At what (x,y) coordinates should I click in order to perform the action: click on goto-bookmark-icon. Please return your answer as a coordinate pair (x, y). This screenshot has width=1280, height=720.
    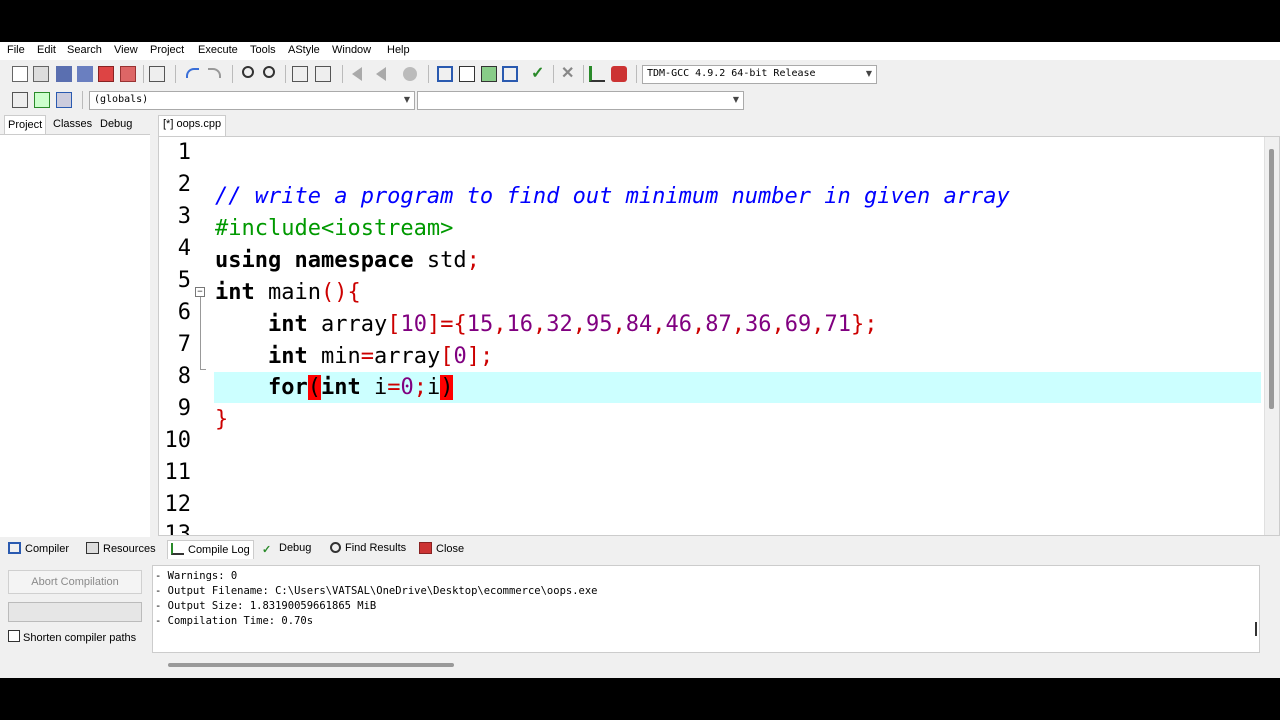
    Looking at the image, I should click on (64, 100).